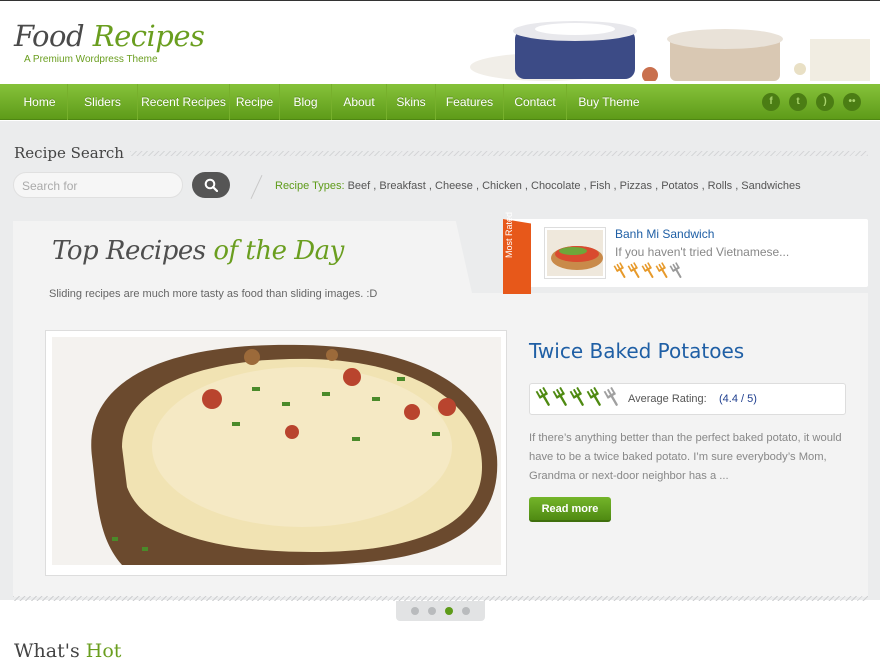 Image resolution: width=880 pixels, height=660 pixels. I want to click on logo-word-recipes: Recipes, so click(148, 36).